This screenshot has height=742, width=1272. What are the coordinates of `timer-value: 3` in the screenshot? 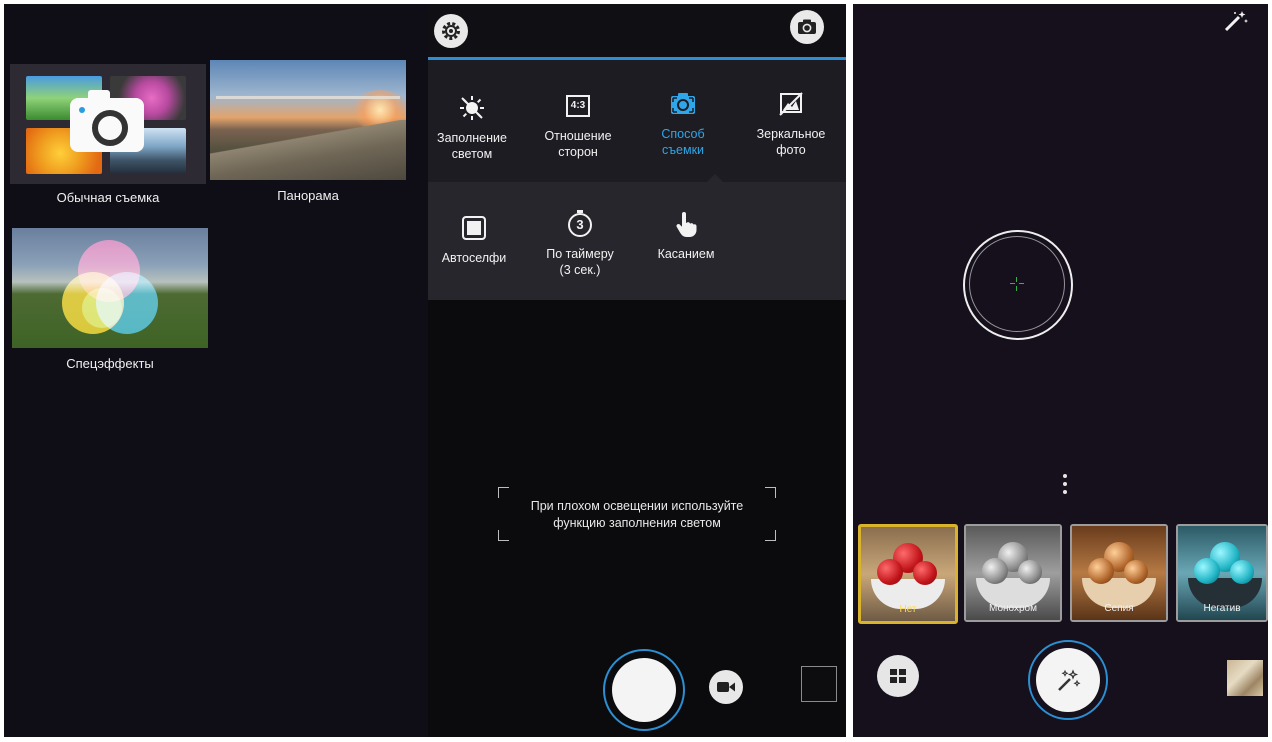 It's located at (580, 225).